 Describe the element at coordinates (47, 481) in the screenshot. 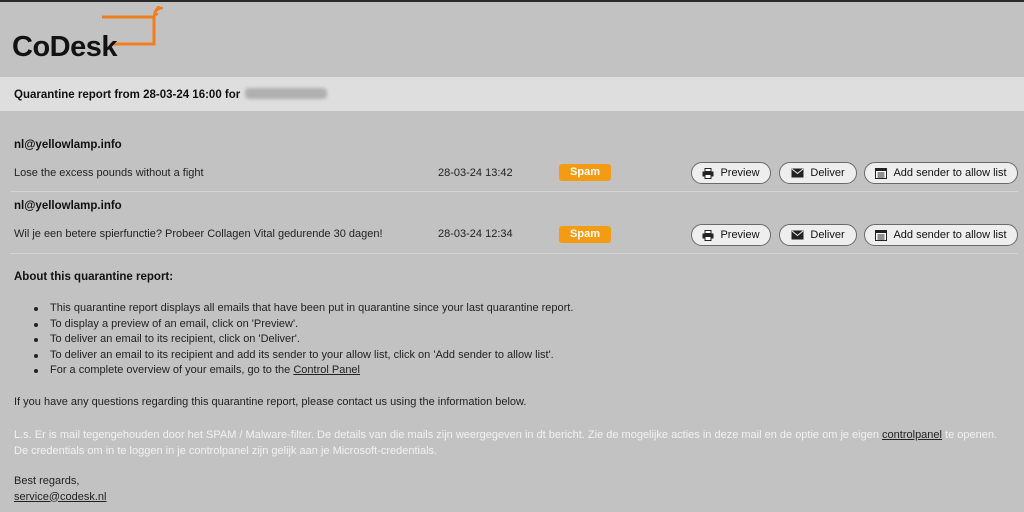

I see `regards-text: Best regards,` at that location.